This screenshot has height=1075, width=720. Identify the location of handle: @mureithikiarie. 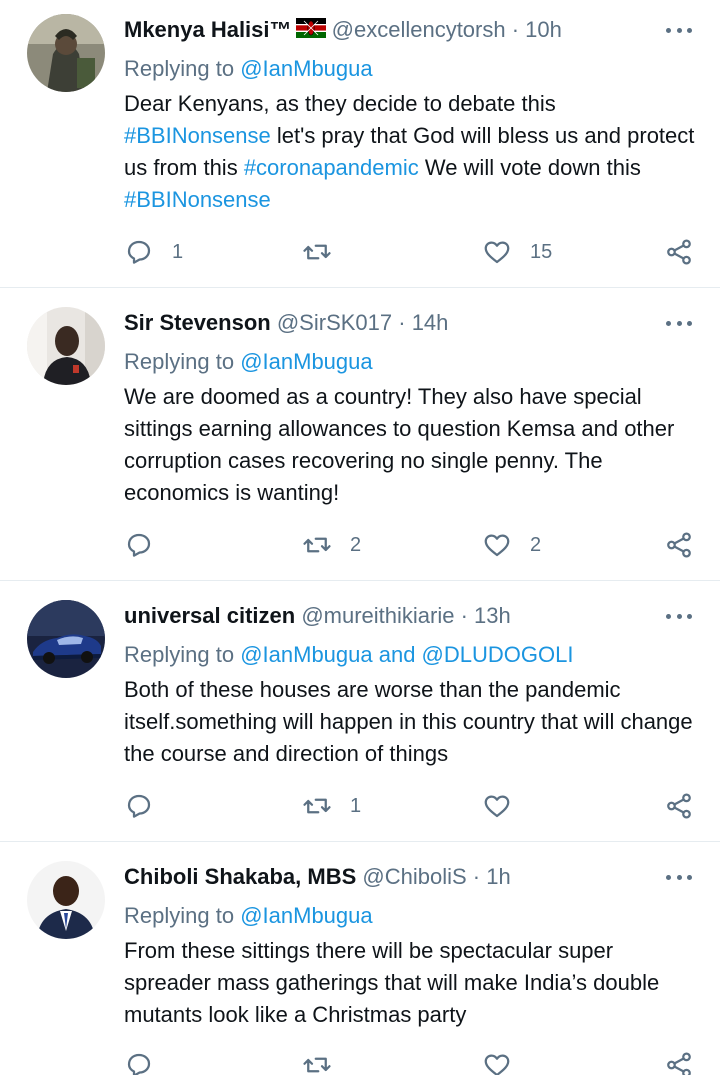
(377, 615).